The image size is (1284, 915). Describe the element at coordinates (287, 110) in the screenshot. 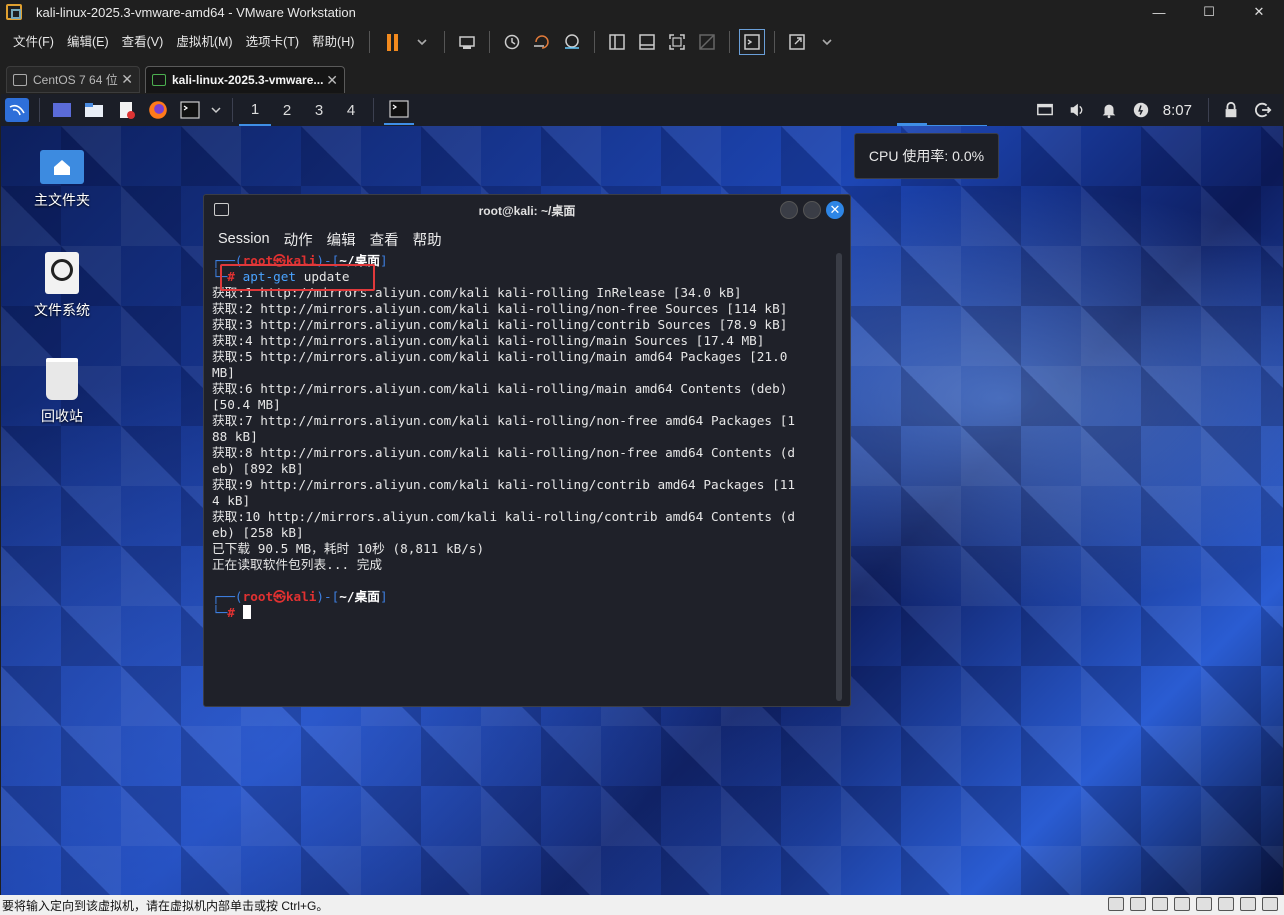

I see `workspace-2: 2` at that location.